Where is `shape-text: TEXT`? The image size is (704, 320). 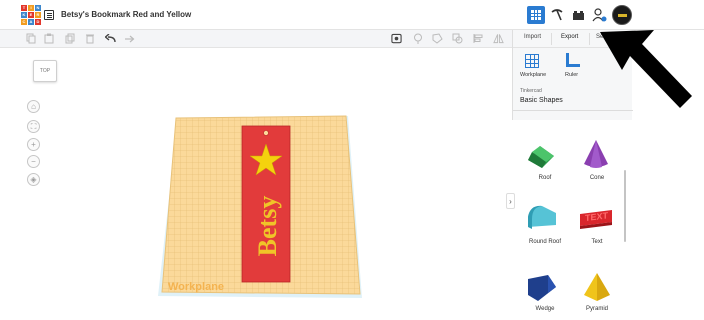 shape-text: TEXT is located at coordinates (596, 221).